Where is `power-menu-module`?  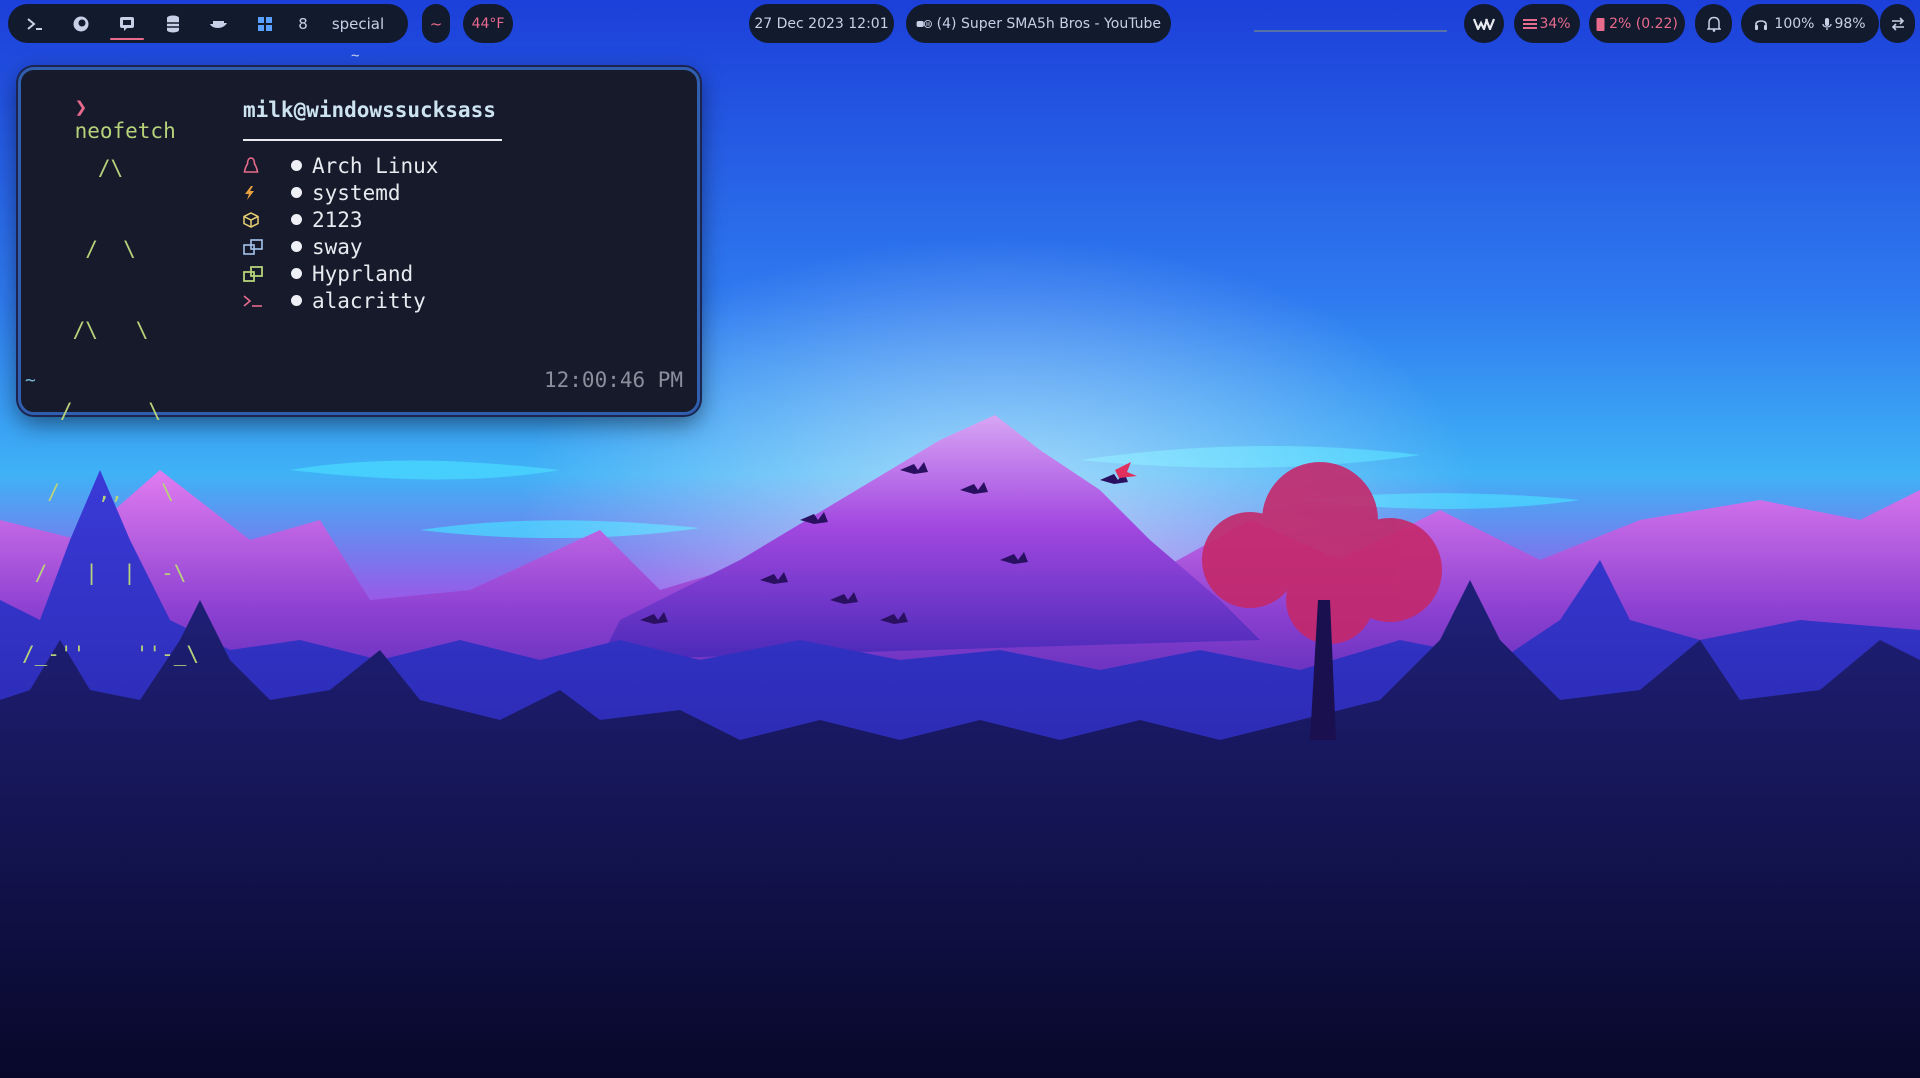 power-menu-module is located at coordinates (1897, 23).